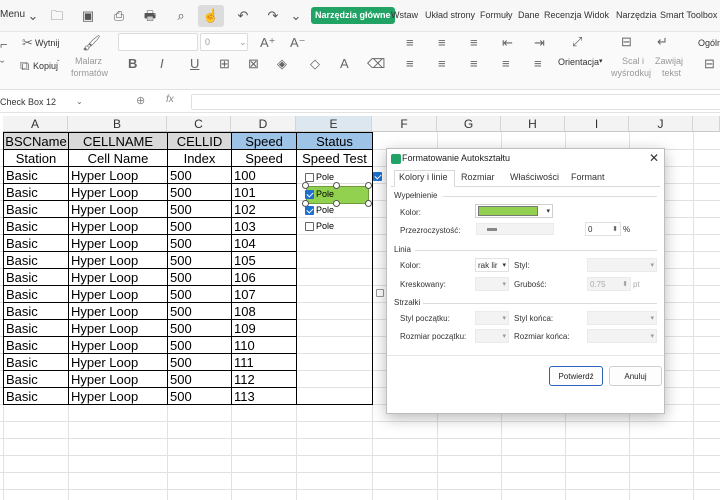  What do you see at coordinates (662, 42) in the screenshot?
I see `wrap-text-icon: ↵` at bounding box center [662, 42].